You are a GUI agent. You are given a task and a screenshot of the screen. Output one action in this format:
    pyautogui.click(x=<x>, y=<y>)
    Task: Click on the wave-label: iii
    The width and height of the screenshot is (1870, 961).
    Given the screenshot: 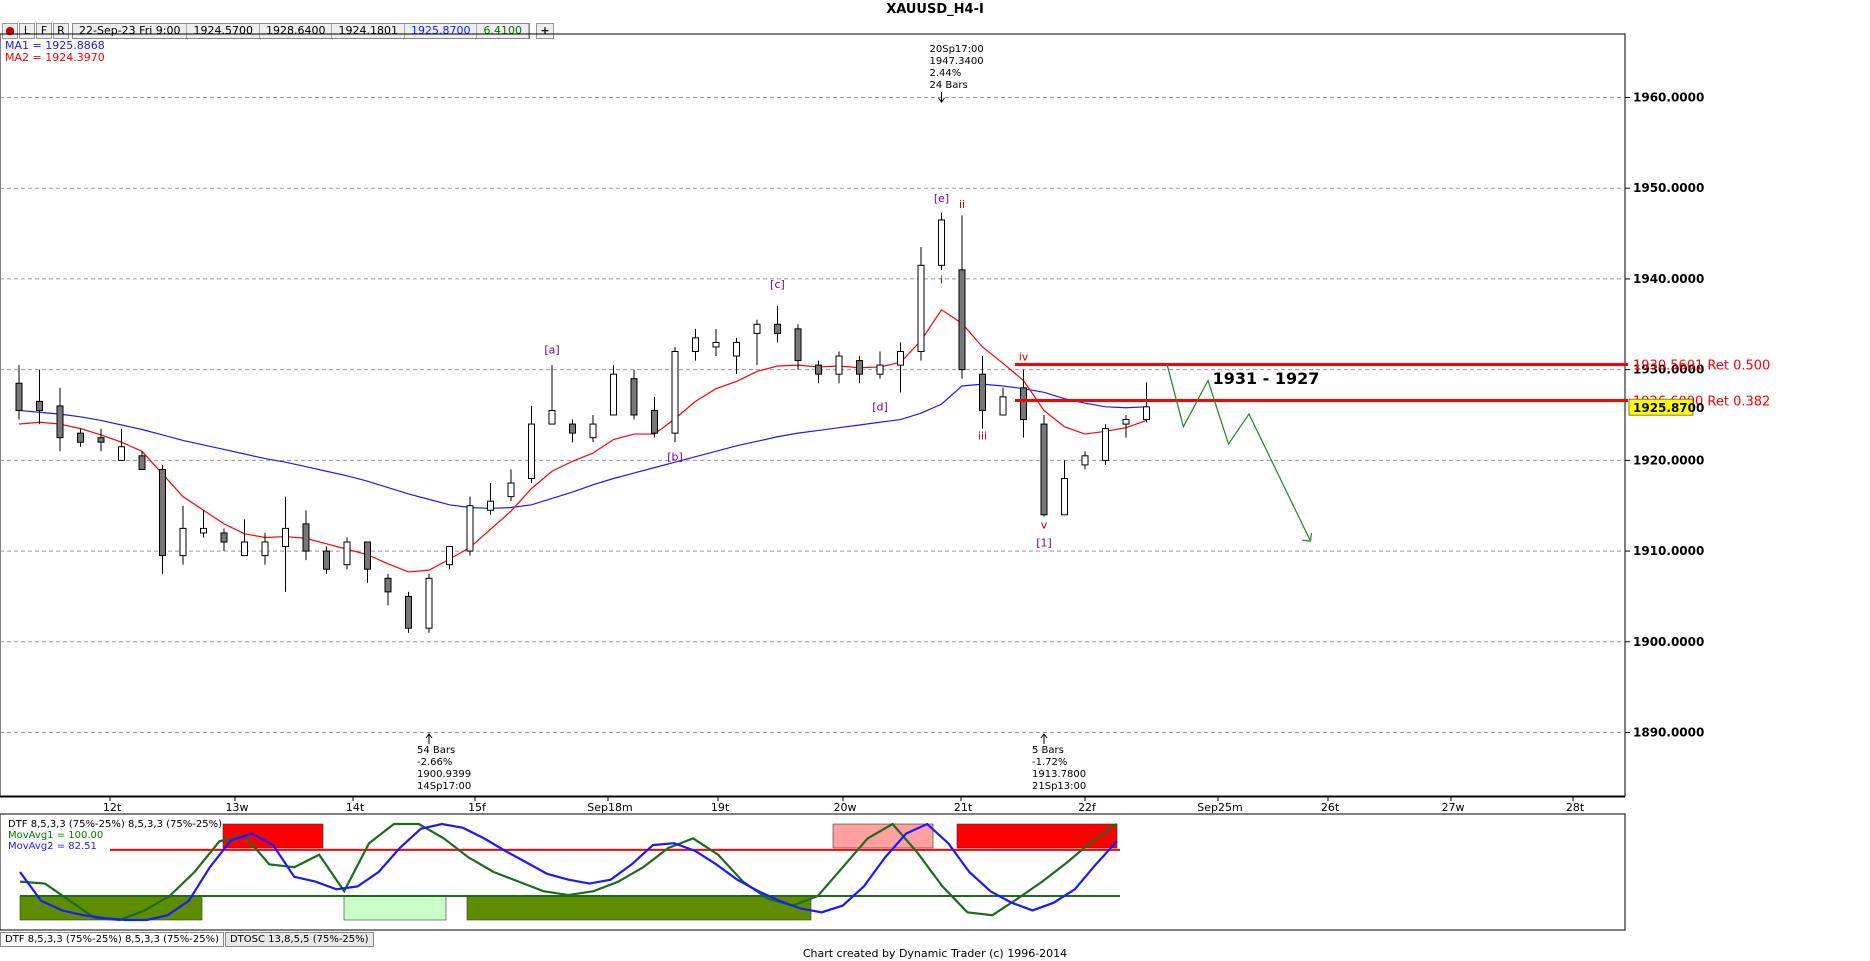 What is the action you would take?
    pyautogui.click(x=982, y=435)
    